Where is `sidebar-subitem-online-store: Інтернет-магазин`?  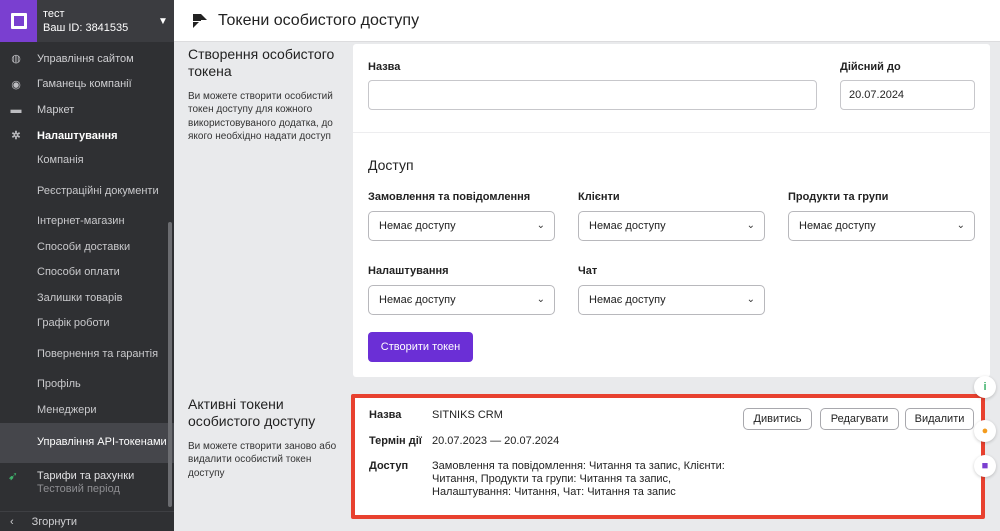 sidebar-subitem-online-store: Інтернет-магазин is located at coordinates (87, 222).